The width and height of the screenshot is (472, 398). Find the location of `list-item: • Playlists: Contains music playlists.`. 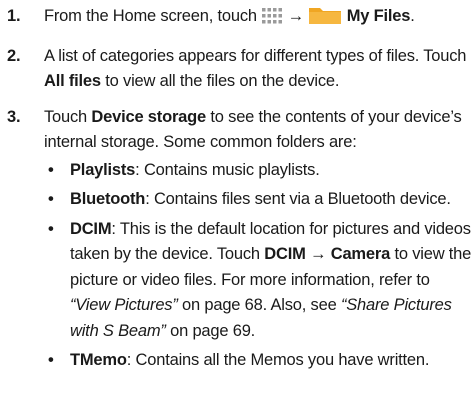

list-item: • Playlists: Contains music playlists. is located at coordinates (258, 171).